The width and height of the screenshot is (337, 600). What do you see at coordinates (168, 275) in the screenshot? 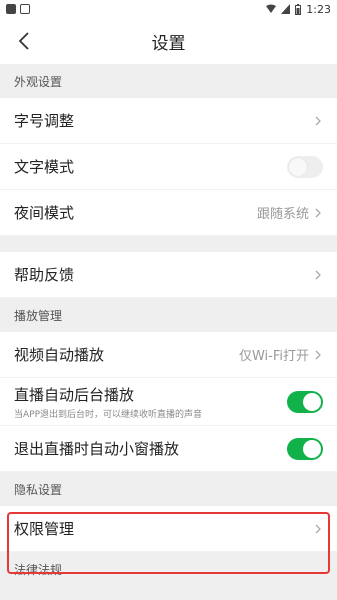
I see `help-feedback-row: 帮助反馈` at bounding box center [168, 275].